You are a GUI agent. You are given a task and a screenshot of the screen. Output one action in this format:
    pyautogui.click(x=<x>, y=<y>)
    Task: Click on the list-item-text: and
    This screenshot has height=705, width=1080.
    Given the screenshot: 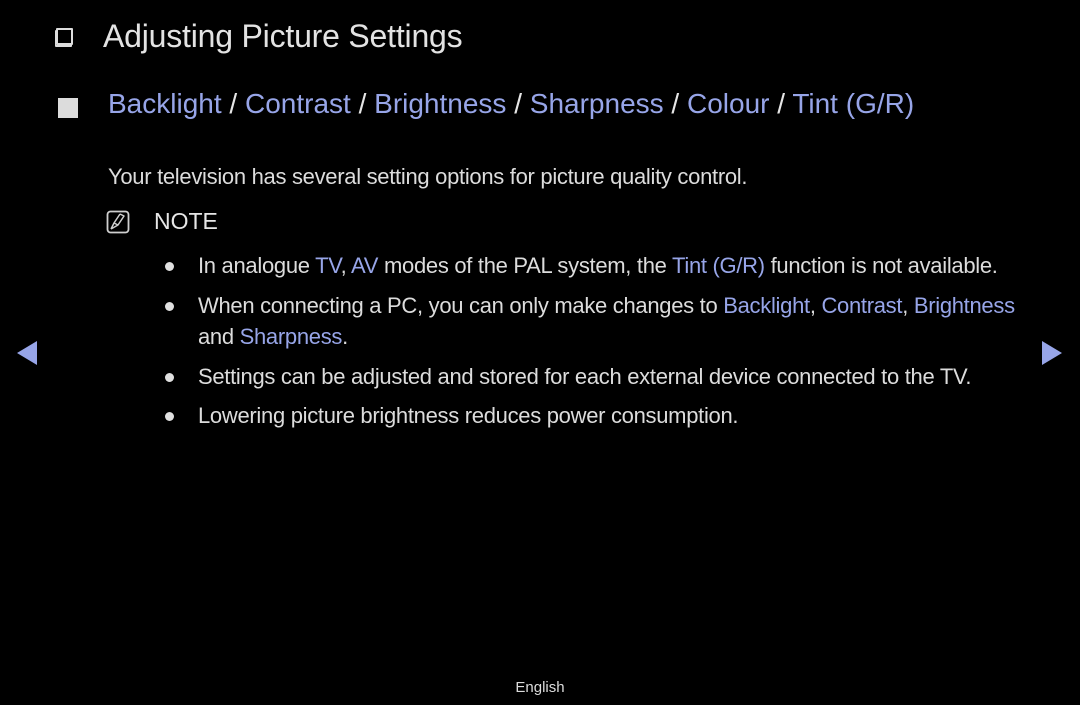 What is the action you would take?
    pyautogui.click(x=219, y=336)
    